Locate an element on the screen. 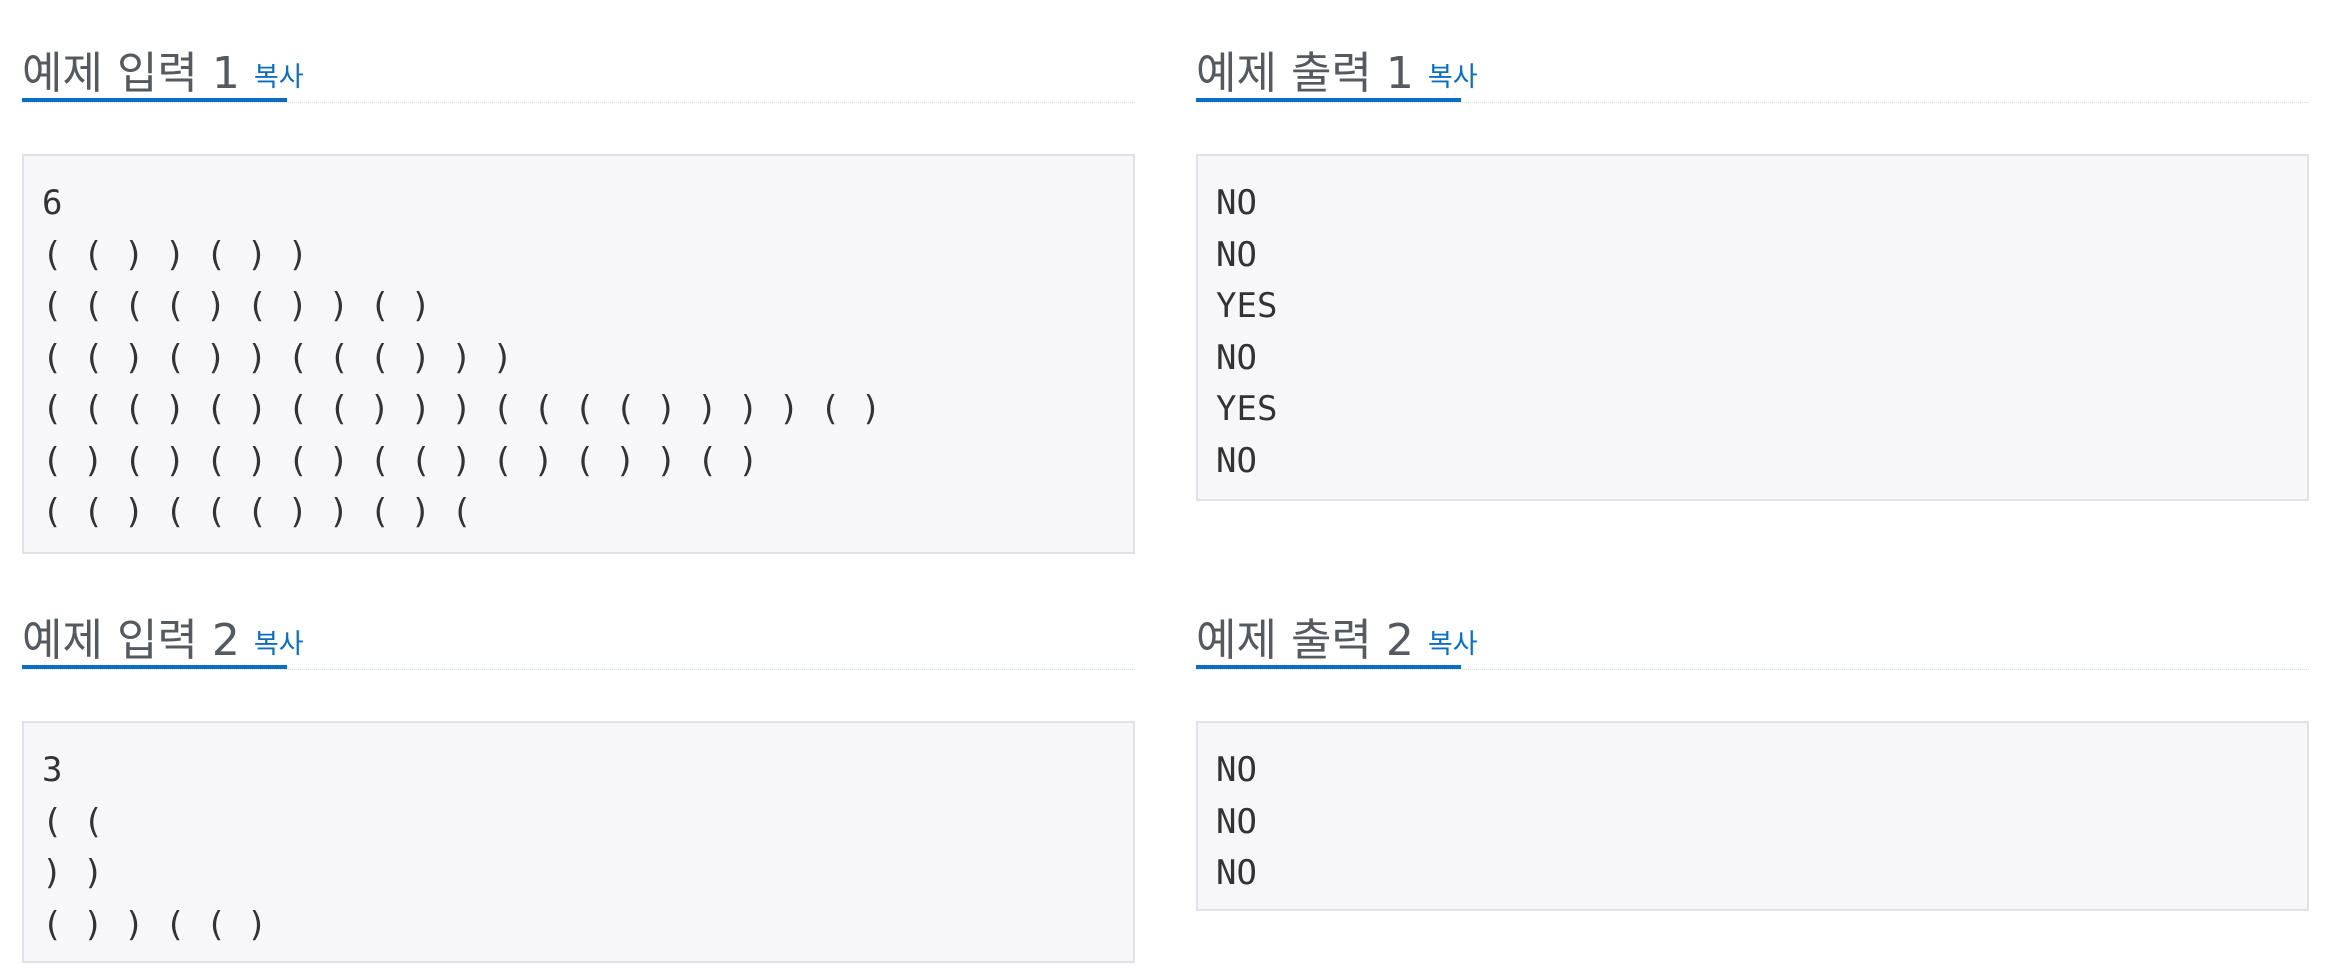 Image resolution: width=2328 pixels, height=972 pixels. headline-underline: 예제 입력 1 복사 is located at coordinates (163, 61).